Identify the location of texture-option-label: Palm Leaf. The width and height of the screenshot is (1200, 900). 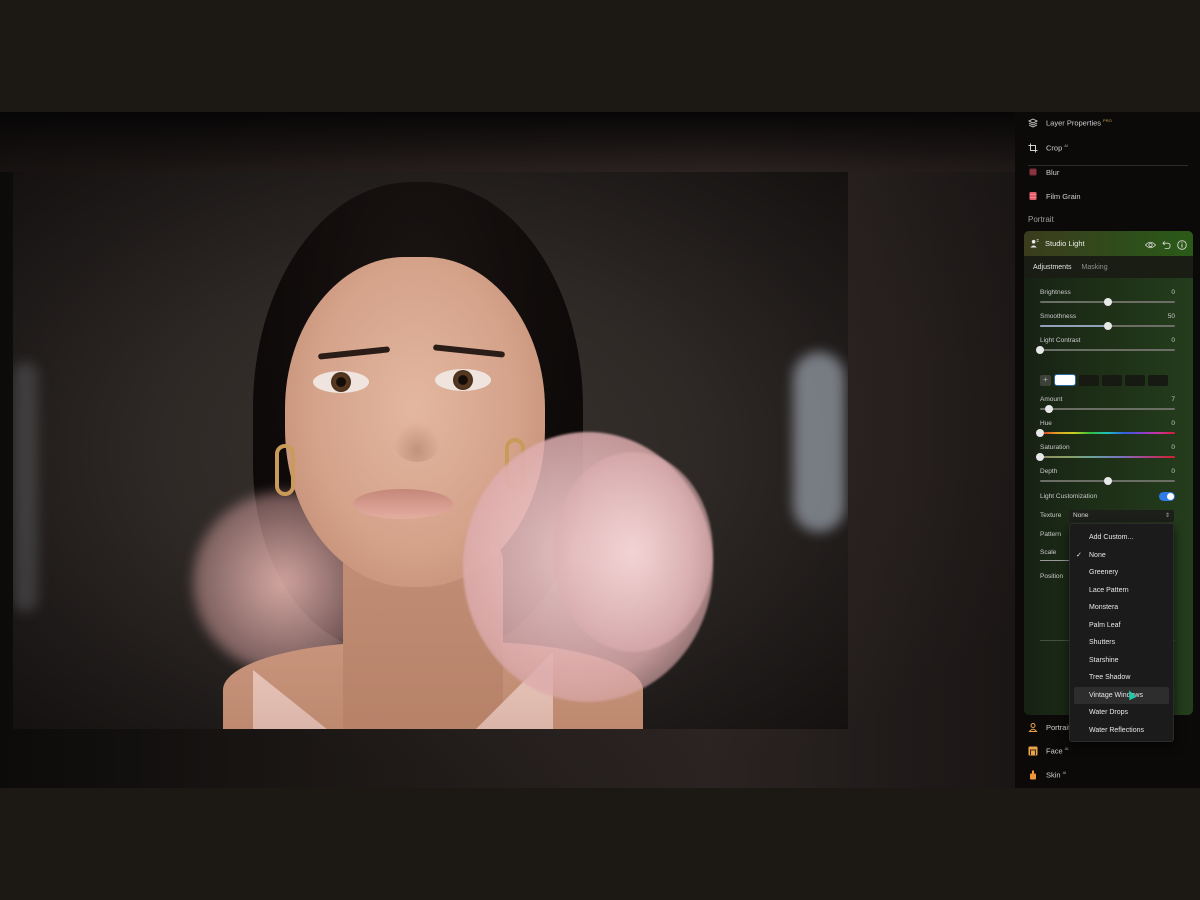
(1105, 625).